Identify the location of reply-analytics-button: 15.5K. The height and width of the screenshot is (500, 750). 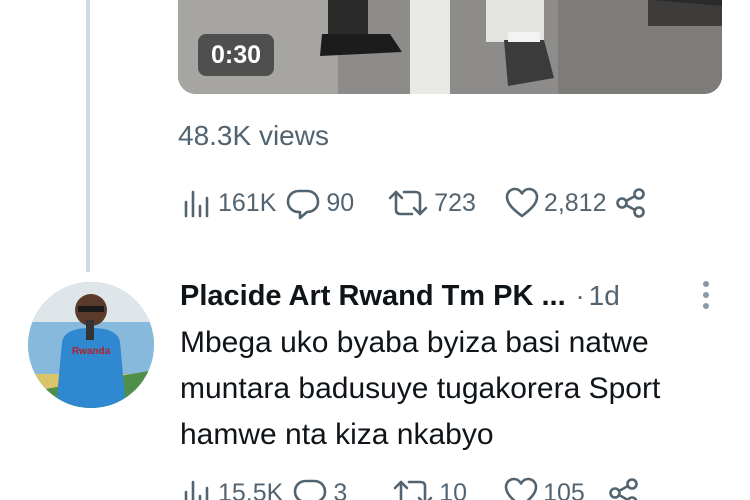
(231, 488).